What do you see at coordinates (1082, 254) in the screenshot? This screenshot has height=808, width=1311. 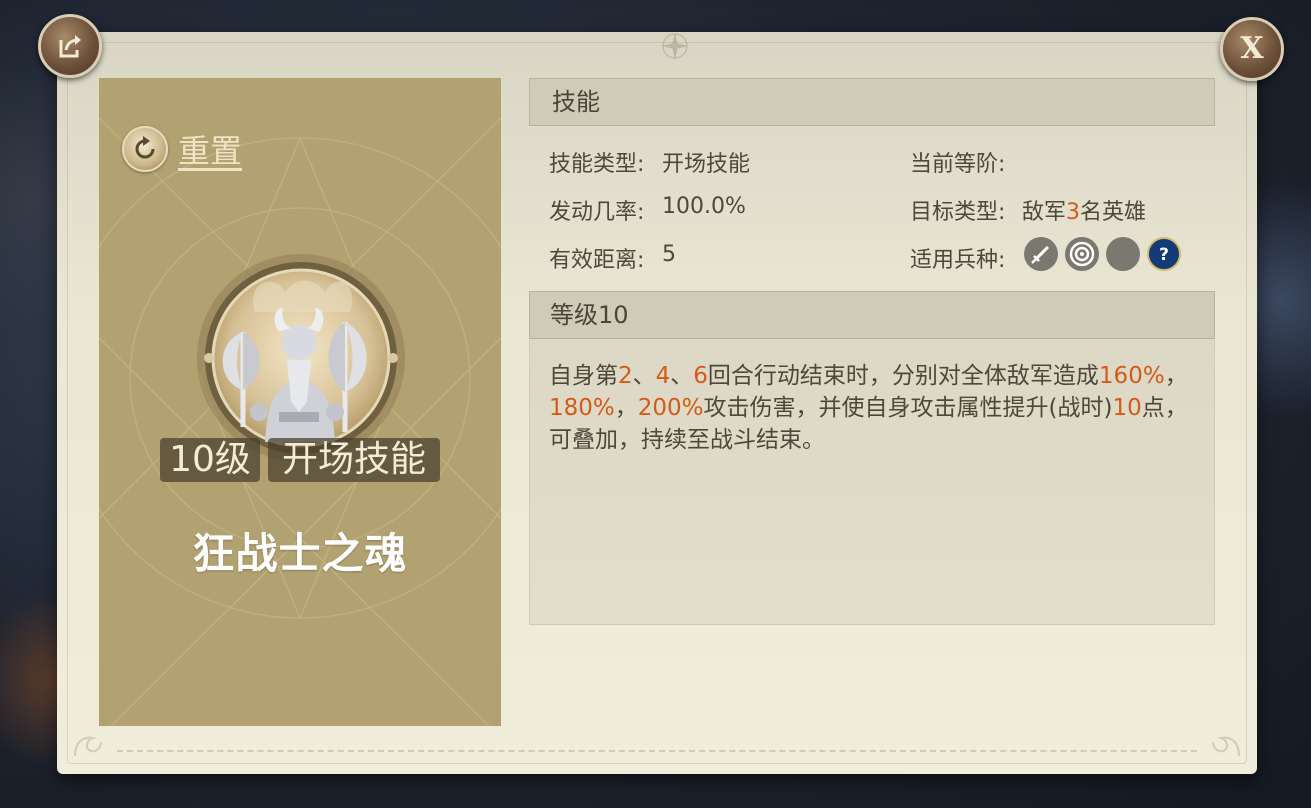 I see `target-icon` at bounding box center [1082, 254].